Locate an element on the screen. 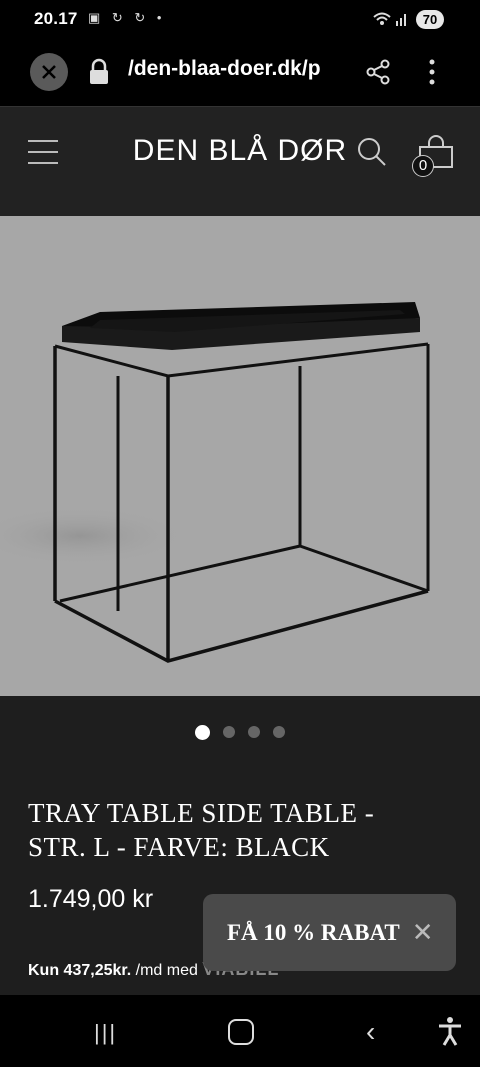 This screenshot has height=1067, width=480. back-button: ‹ is located at coordinates (370, 1032).